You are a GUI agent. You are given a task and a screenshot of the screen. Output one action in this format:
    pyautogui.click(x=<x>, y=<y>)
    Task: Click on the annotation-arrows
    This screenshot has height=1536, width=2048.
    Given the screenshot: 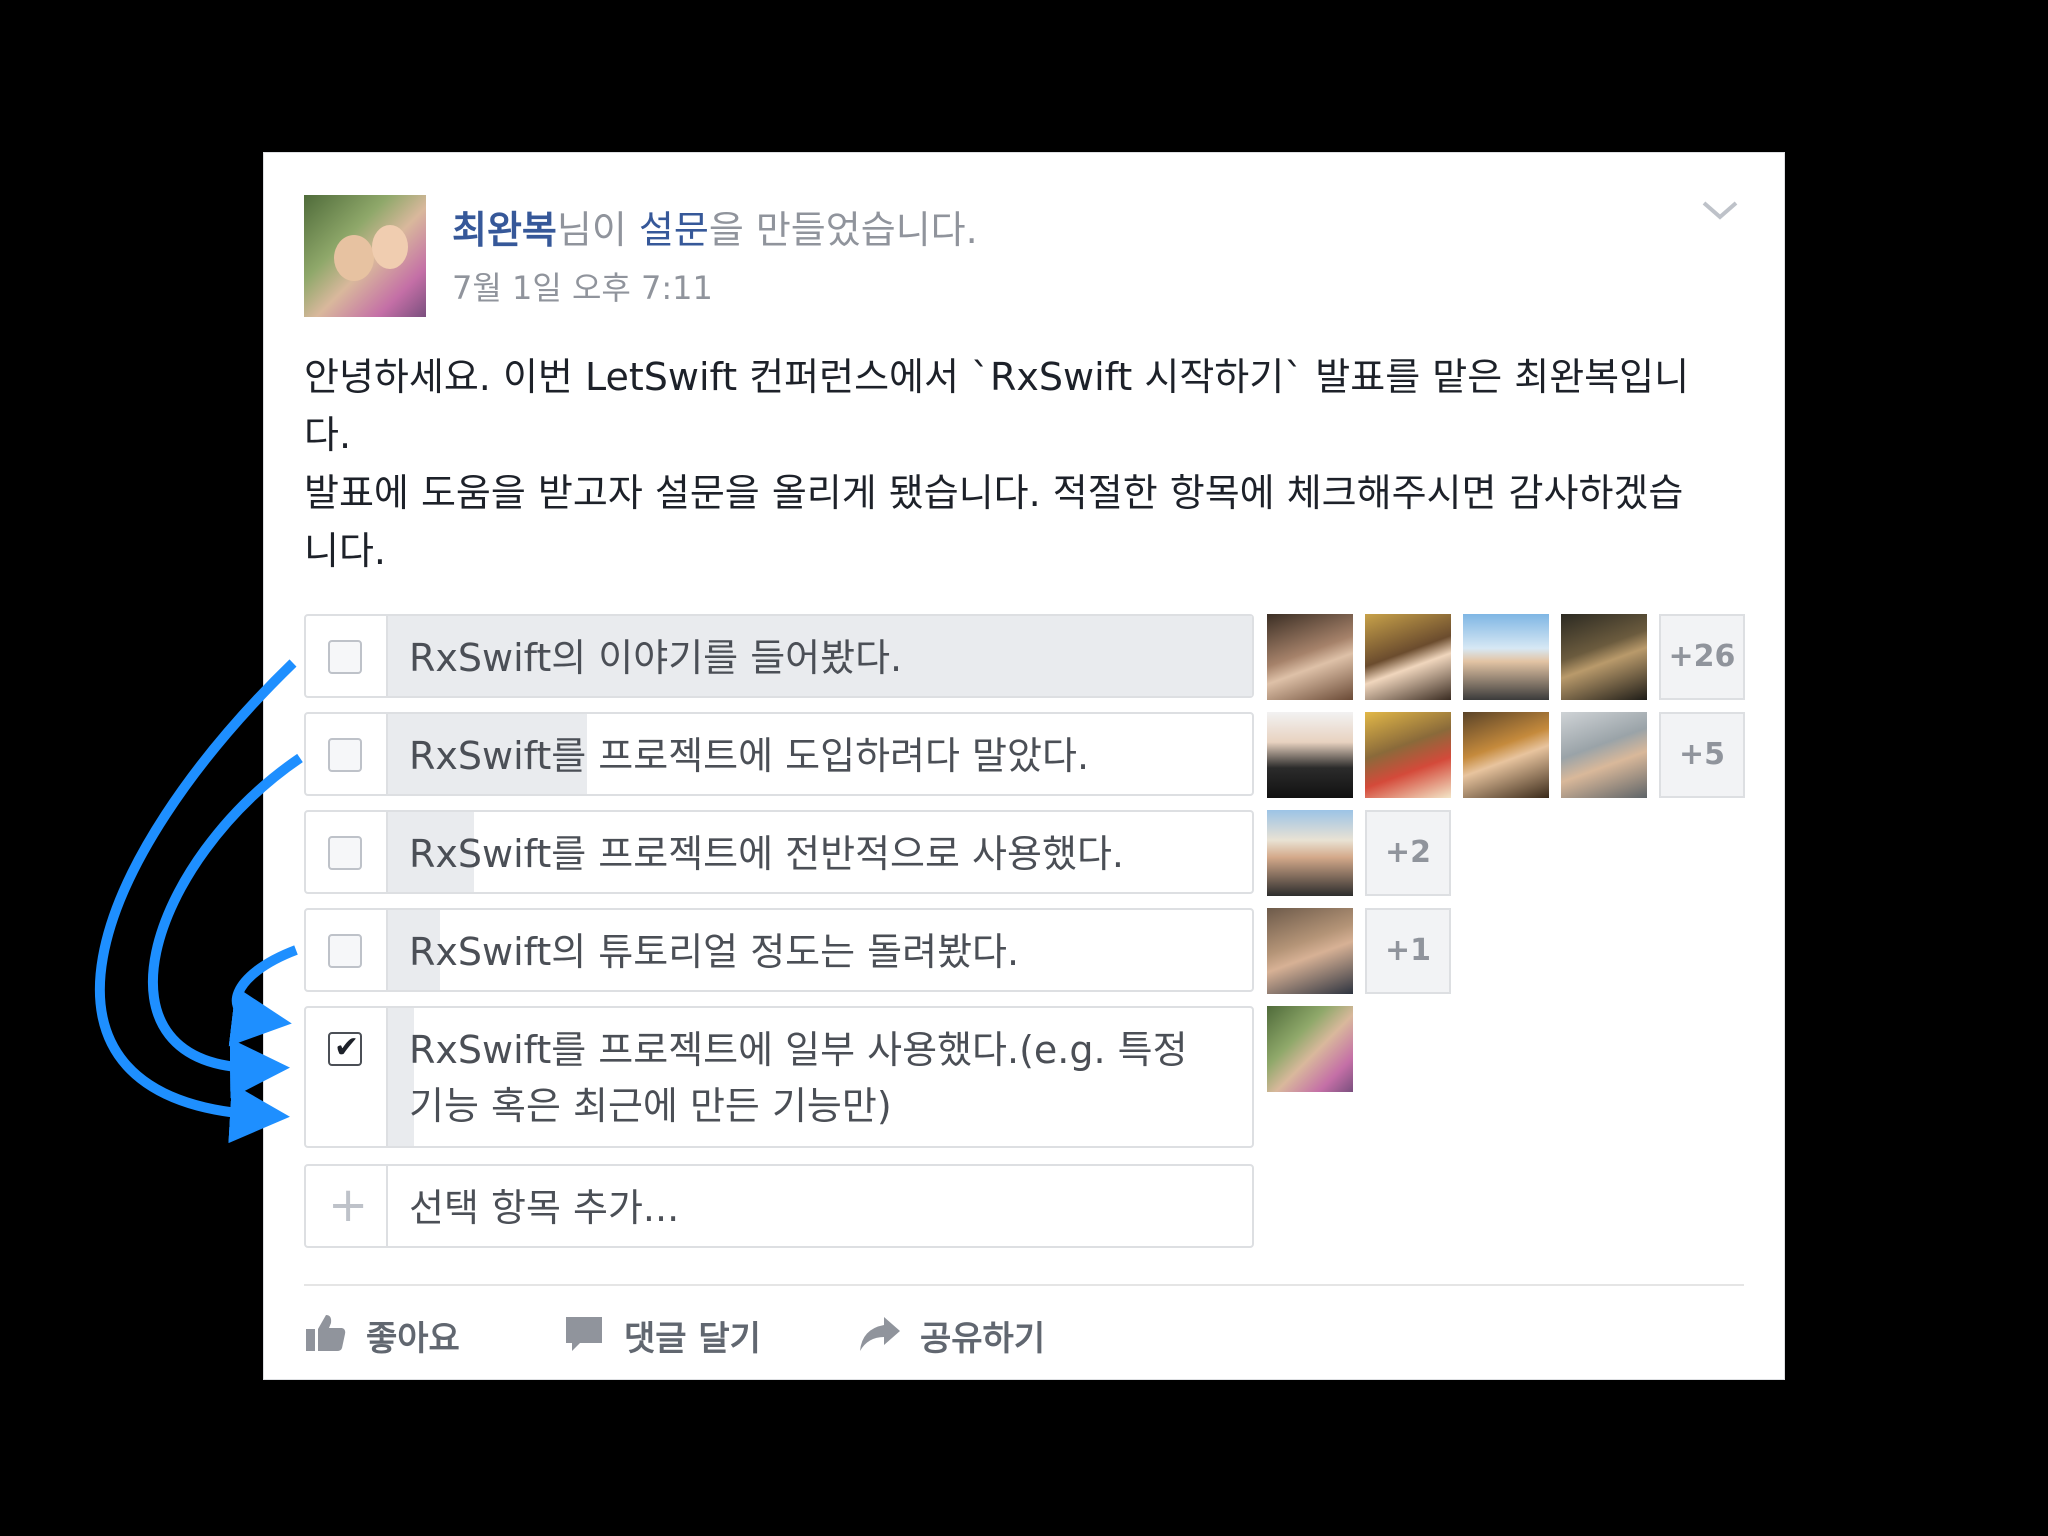 What is the action you would take?
    pyautogui.click(x=198, y=901)
    